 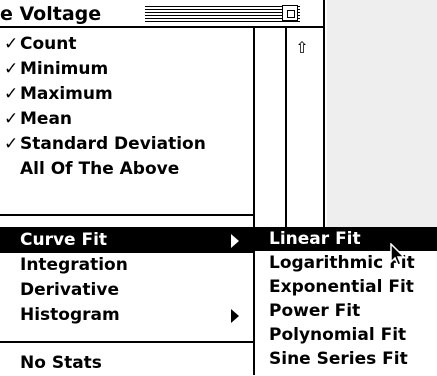 I want to click on arrow-up-icon: ⇧, so click(x=302, y=48).